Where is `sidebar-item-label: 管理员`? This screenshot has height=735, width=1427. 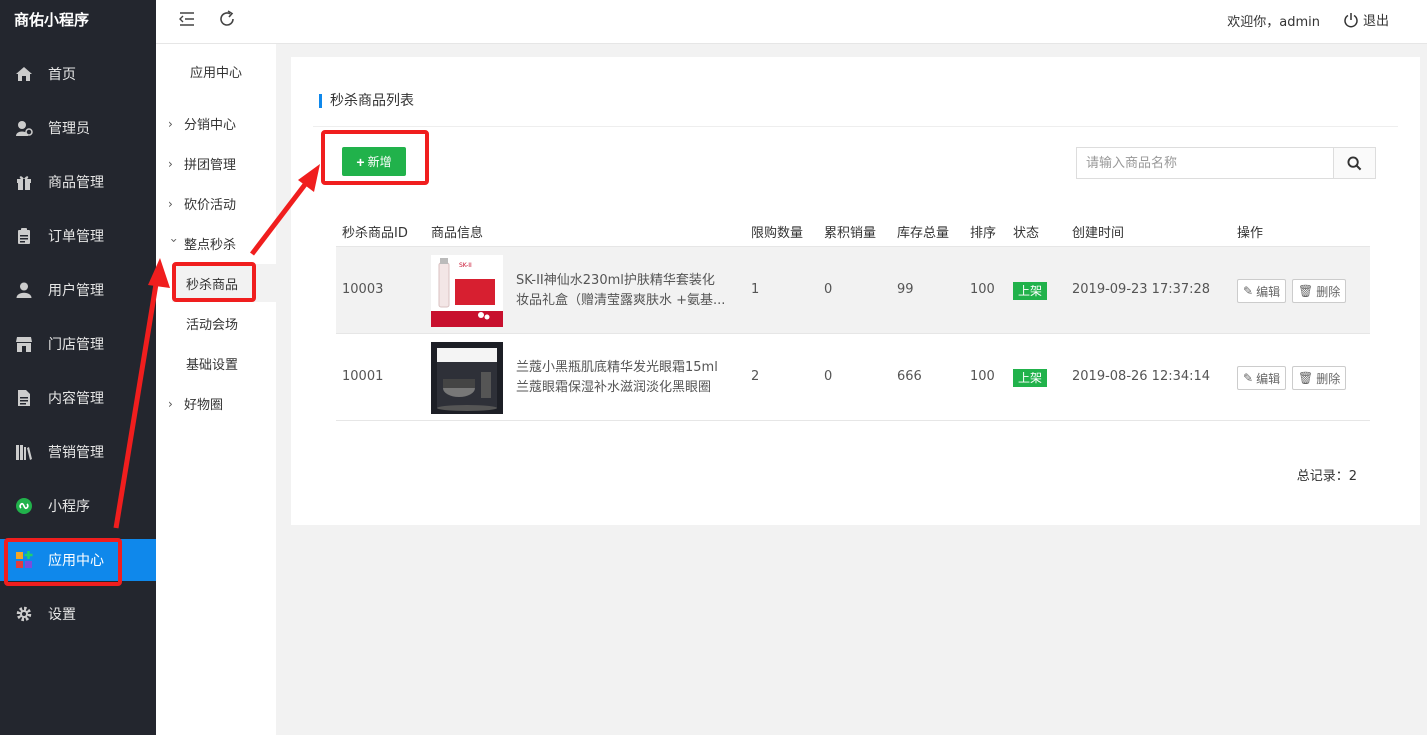 sidebar-item-label: 管理员 is located at coordinates (69, 129).